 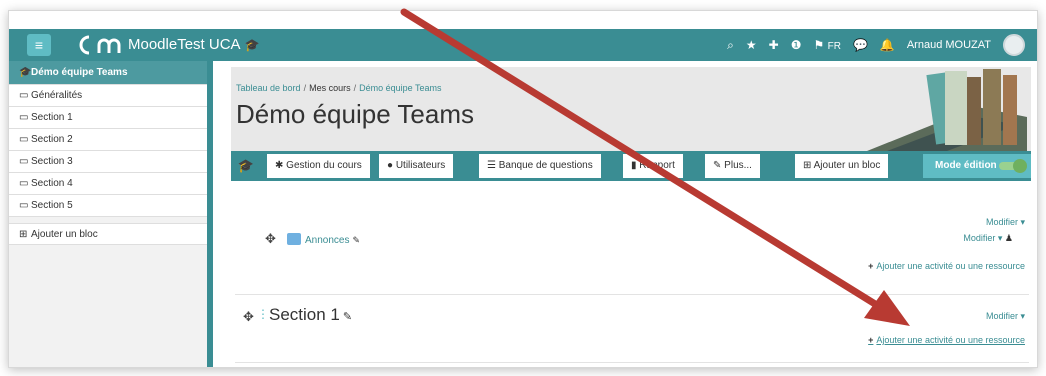 I want to click on question-bank-button: ☰ Banque de questions, so click(x=540, y=166).